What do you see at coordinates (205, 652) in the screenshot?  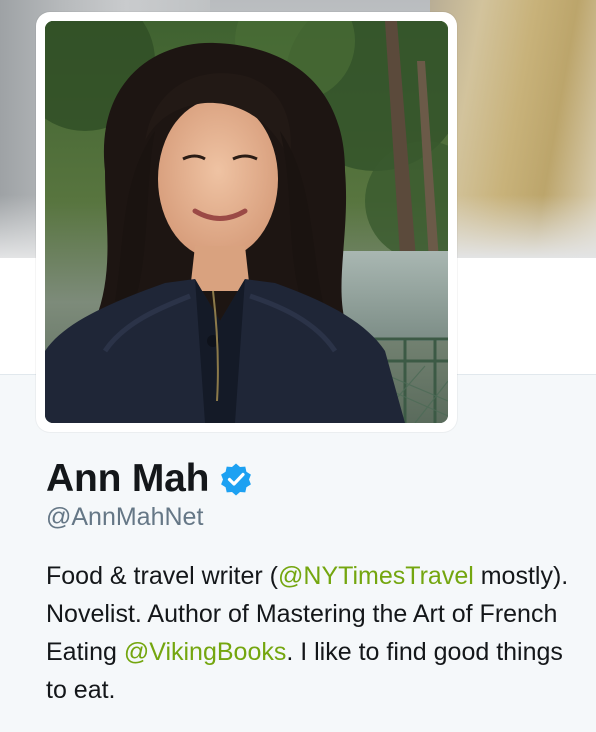 I see `mention-link-vikingbooks: @VikingBooks` at bounding box center [205, 652].